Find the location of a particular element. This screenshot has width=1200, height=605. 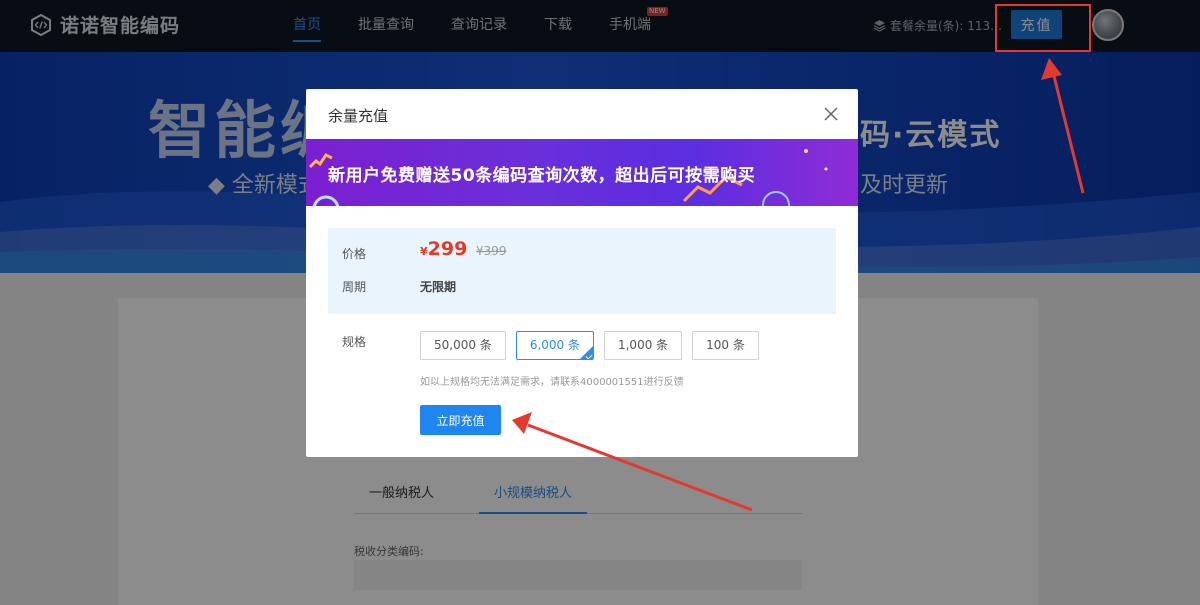

currency-symbol: ¥ is located at coordinates (424, 251).